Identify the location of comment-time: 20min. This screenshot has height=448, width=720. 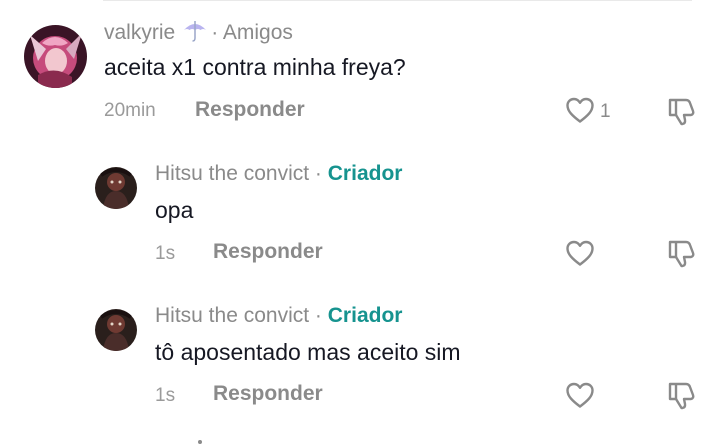
(130, 110).